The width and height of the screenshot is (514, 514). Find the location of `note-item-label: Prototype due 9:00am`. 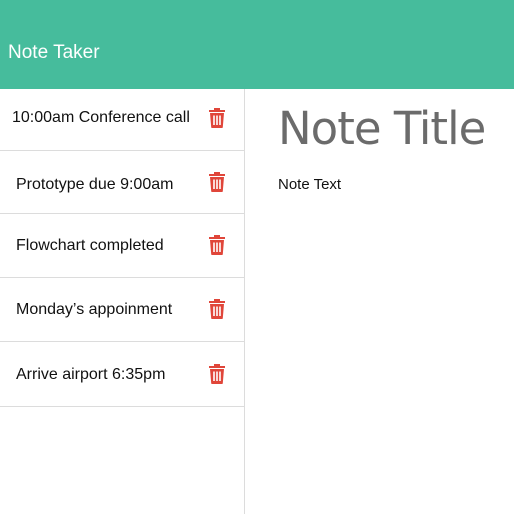

note-item-label: Prototype due 9:00am is located at coordinates (95, 184).